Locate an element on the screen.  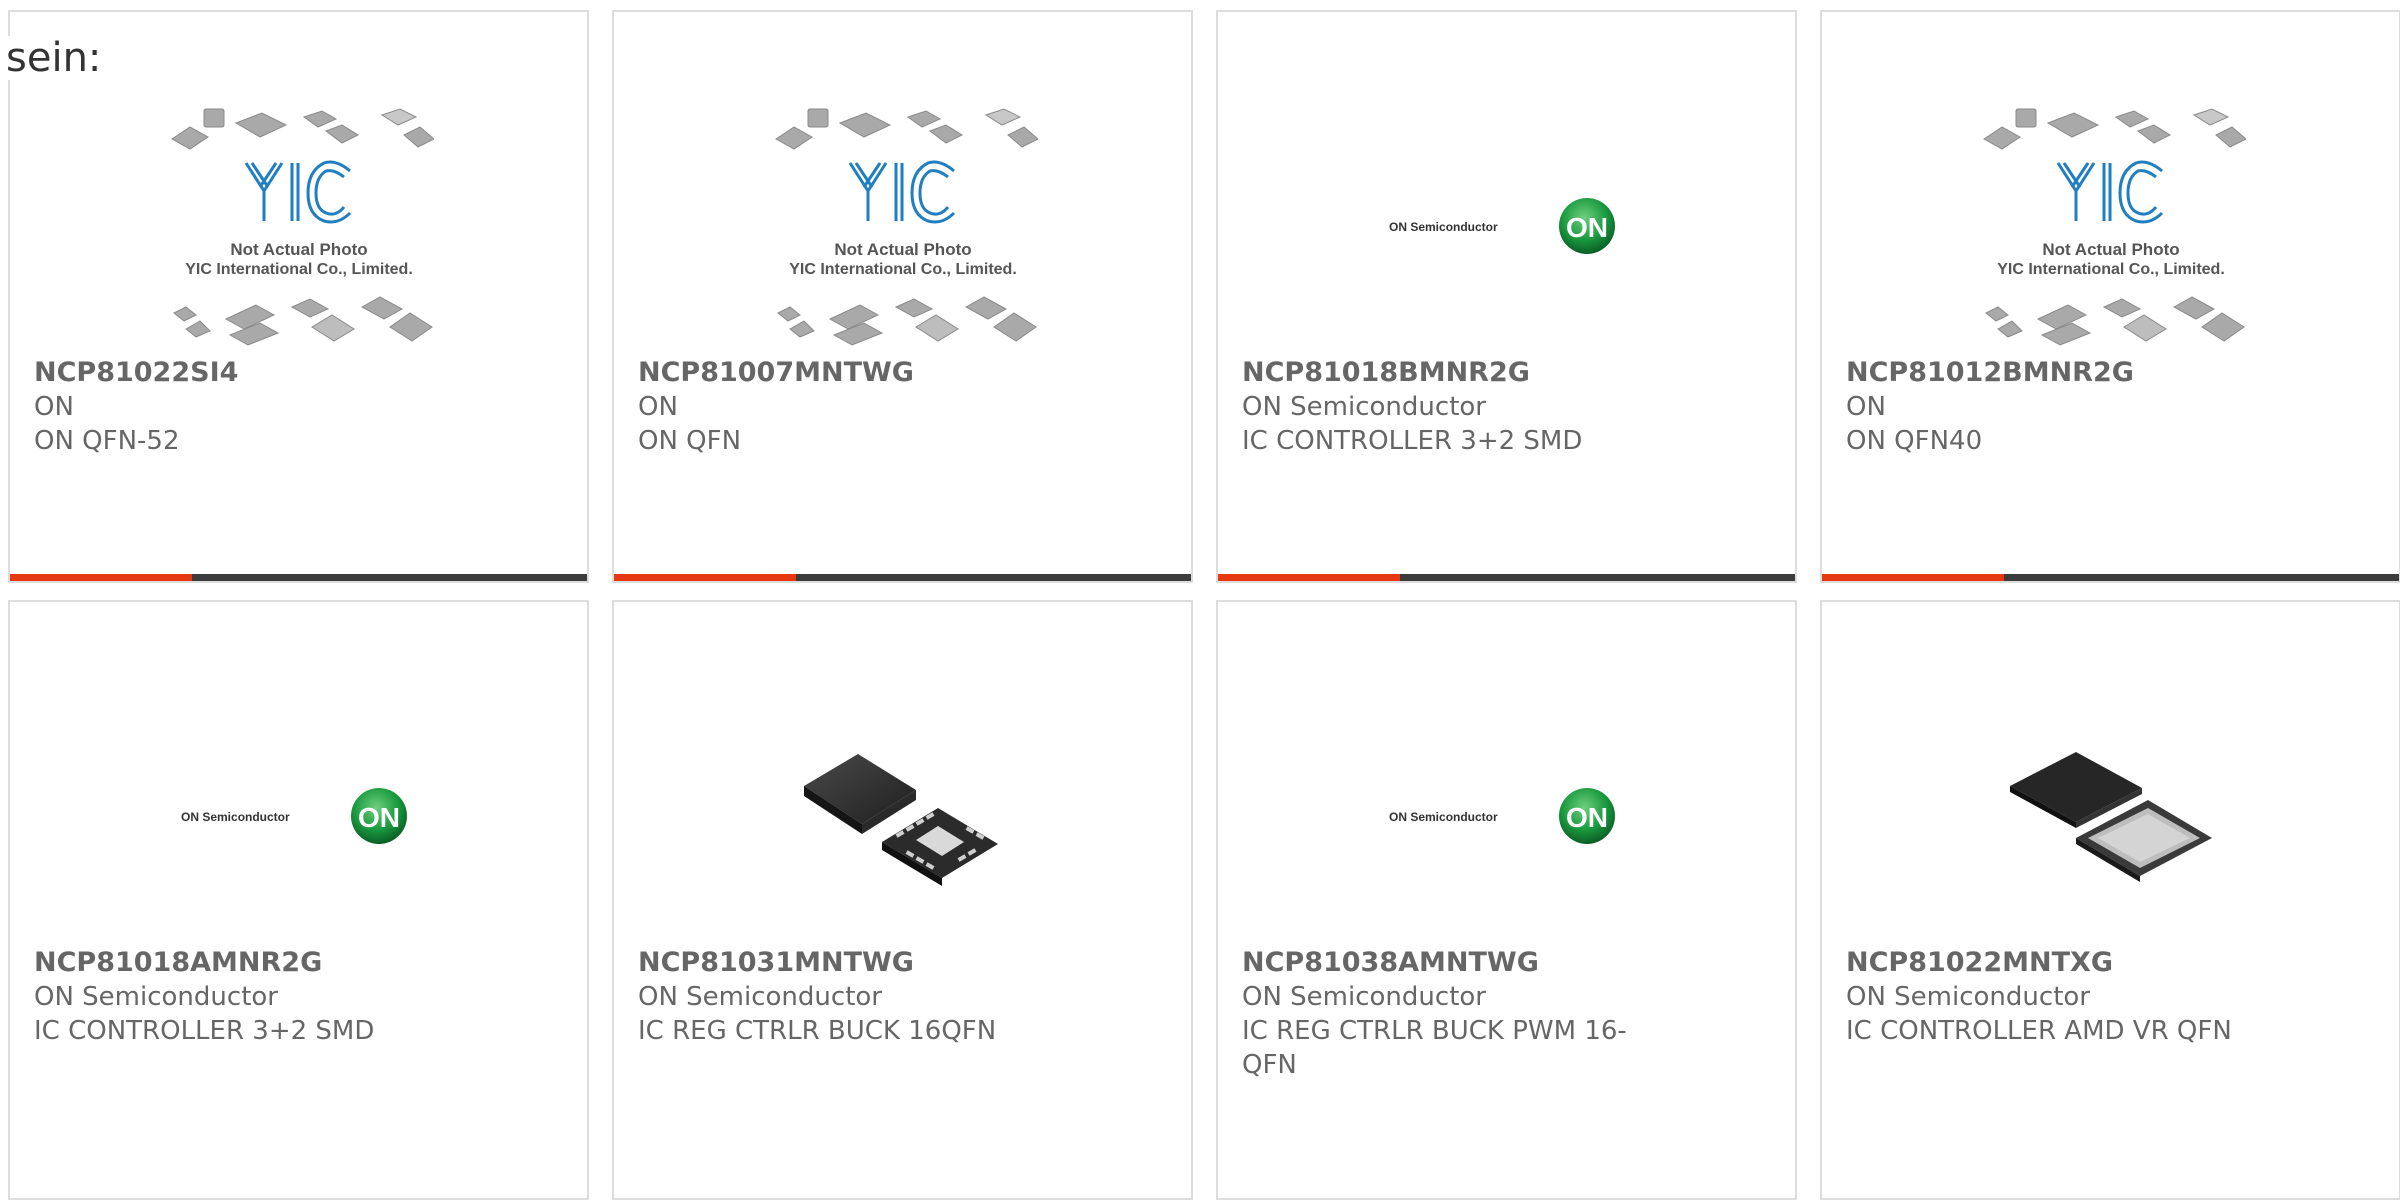
part-number: NCP81038AMNTWG is located at coordinates (1438, 963).